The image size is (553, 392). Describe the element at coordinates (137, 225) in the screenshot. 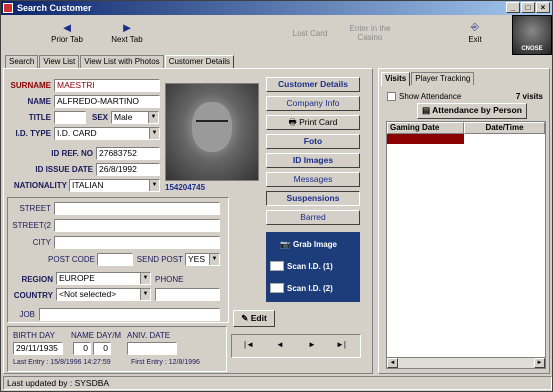

I see `street2-field` at that location.